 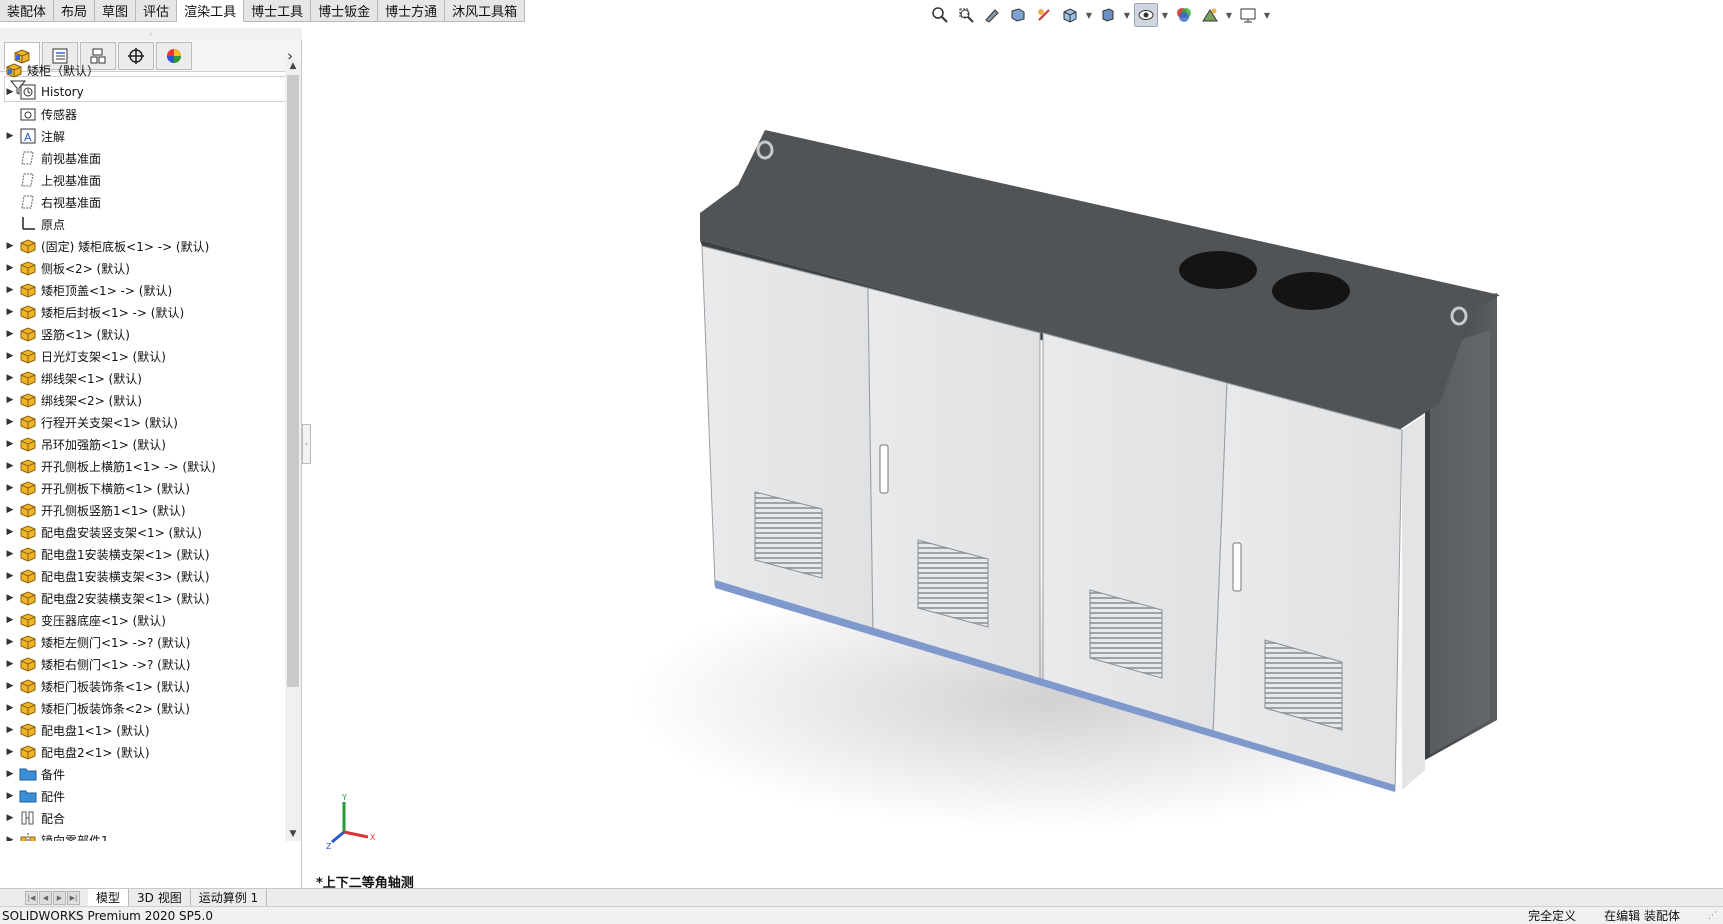 I want to click on tree-item: 原点, so click(x=142, y=224).